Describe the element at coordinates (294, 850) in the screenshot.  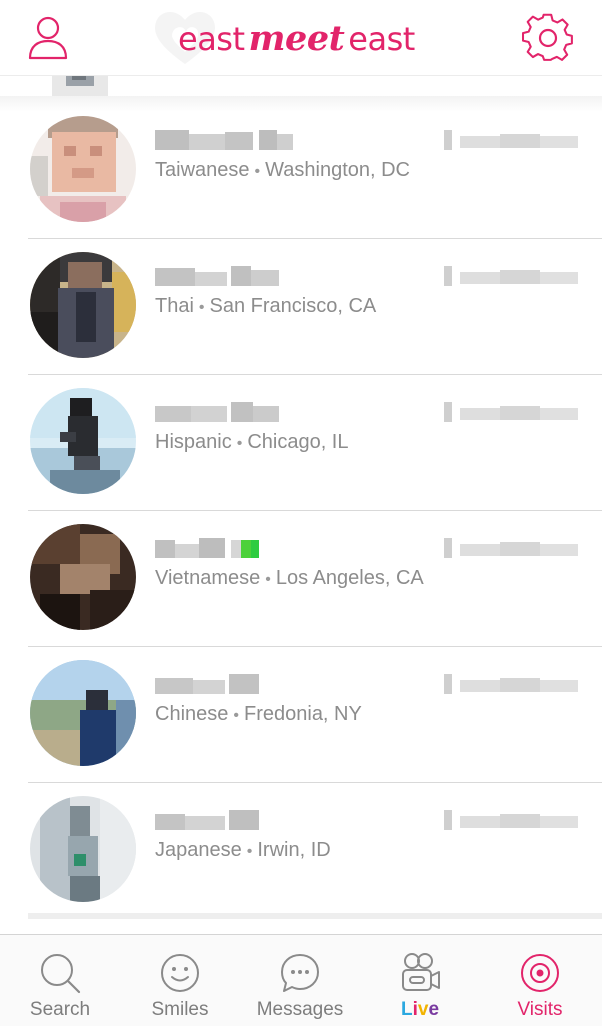
I see `location: Irwin, ID` at that location.